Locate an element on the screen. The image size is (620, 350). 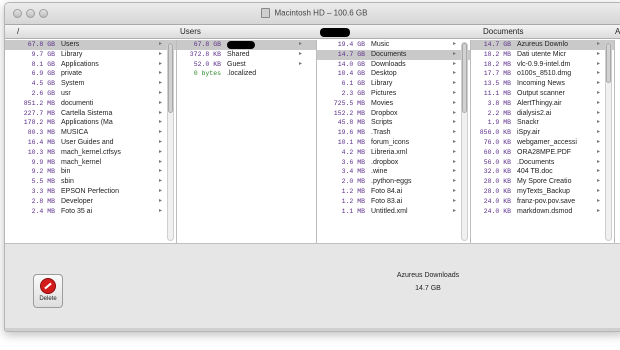
list-item: 24.0 KB franz-pov.pov.save ▸ is located at coordinates (542, 202).